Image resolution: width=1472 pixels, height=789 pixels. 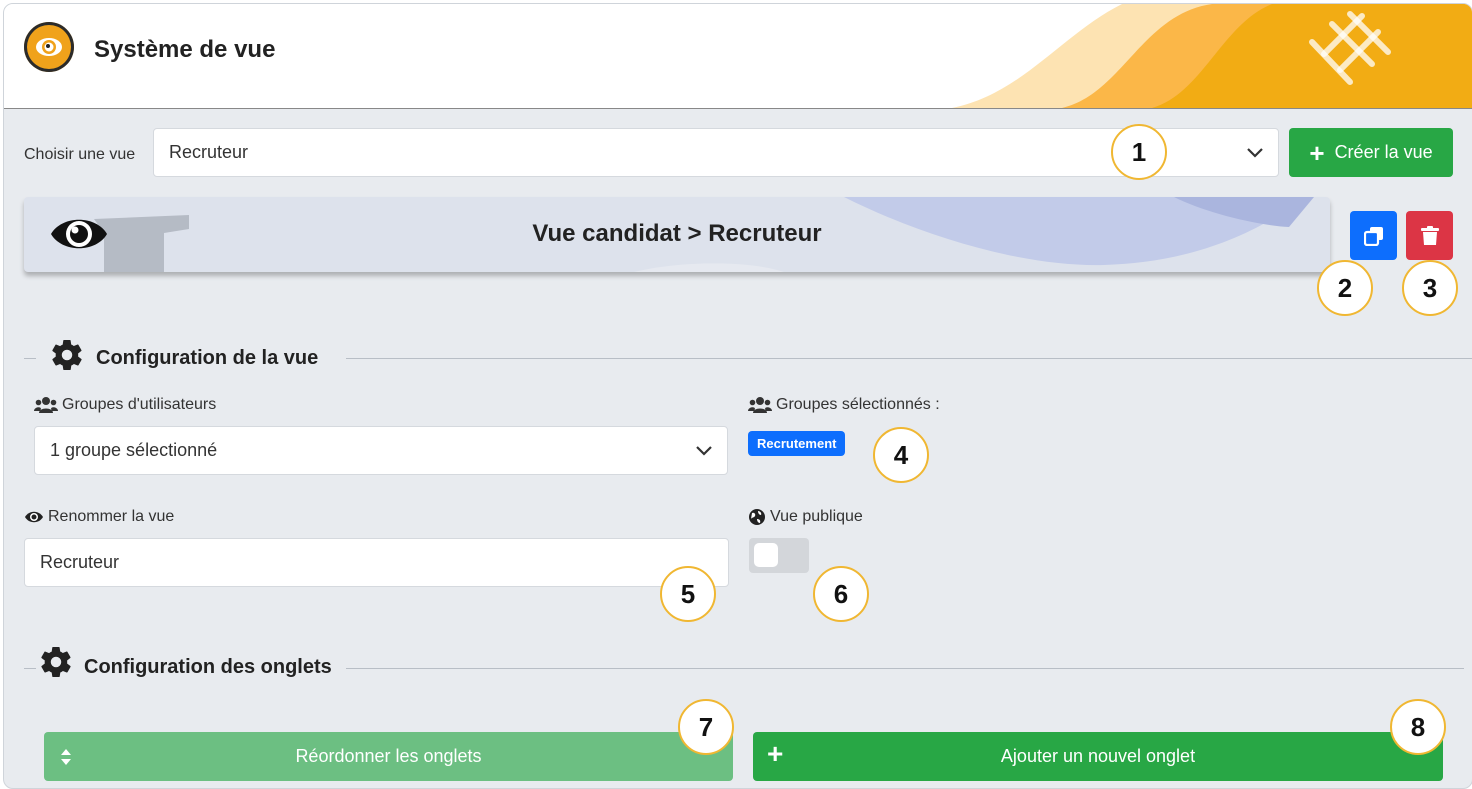 I want to click on view-select-value: Recruteur, so click(x=209, y=152).